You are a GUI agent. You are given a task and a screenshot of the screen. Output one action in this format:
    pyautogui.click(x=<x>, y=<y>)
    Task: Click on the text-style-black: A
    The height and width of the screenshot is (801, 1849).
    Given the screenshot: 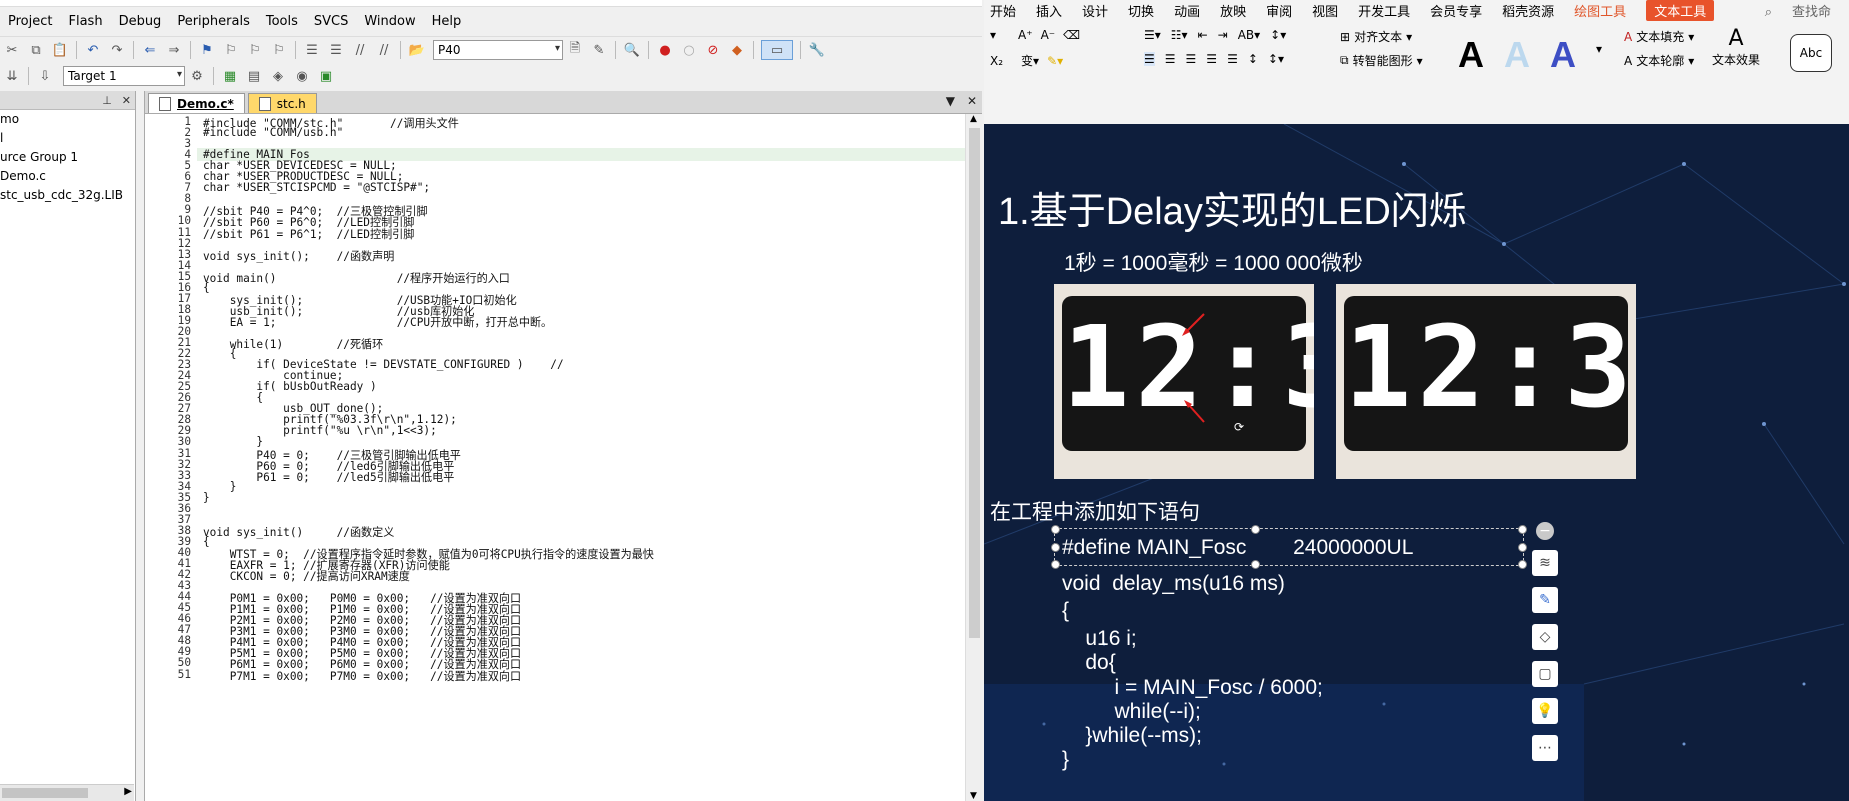 What is the action you would take?
    pyautogui.click(x=1471, y=55)
    